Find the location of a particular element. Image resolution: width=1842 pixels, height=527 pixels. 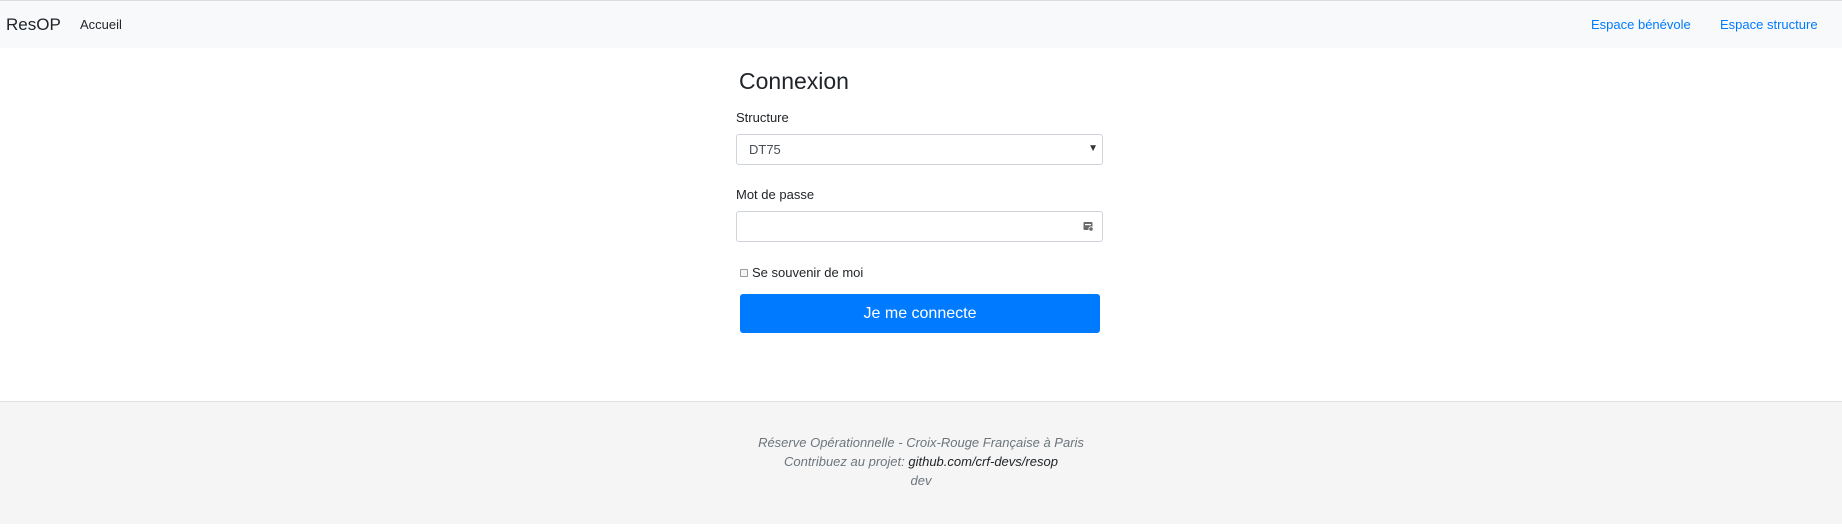

nav-link-espace-benevole: Espace bénévole is located at coordinates (1641, 24).